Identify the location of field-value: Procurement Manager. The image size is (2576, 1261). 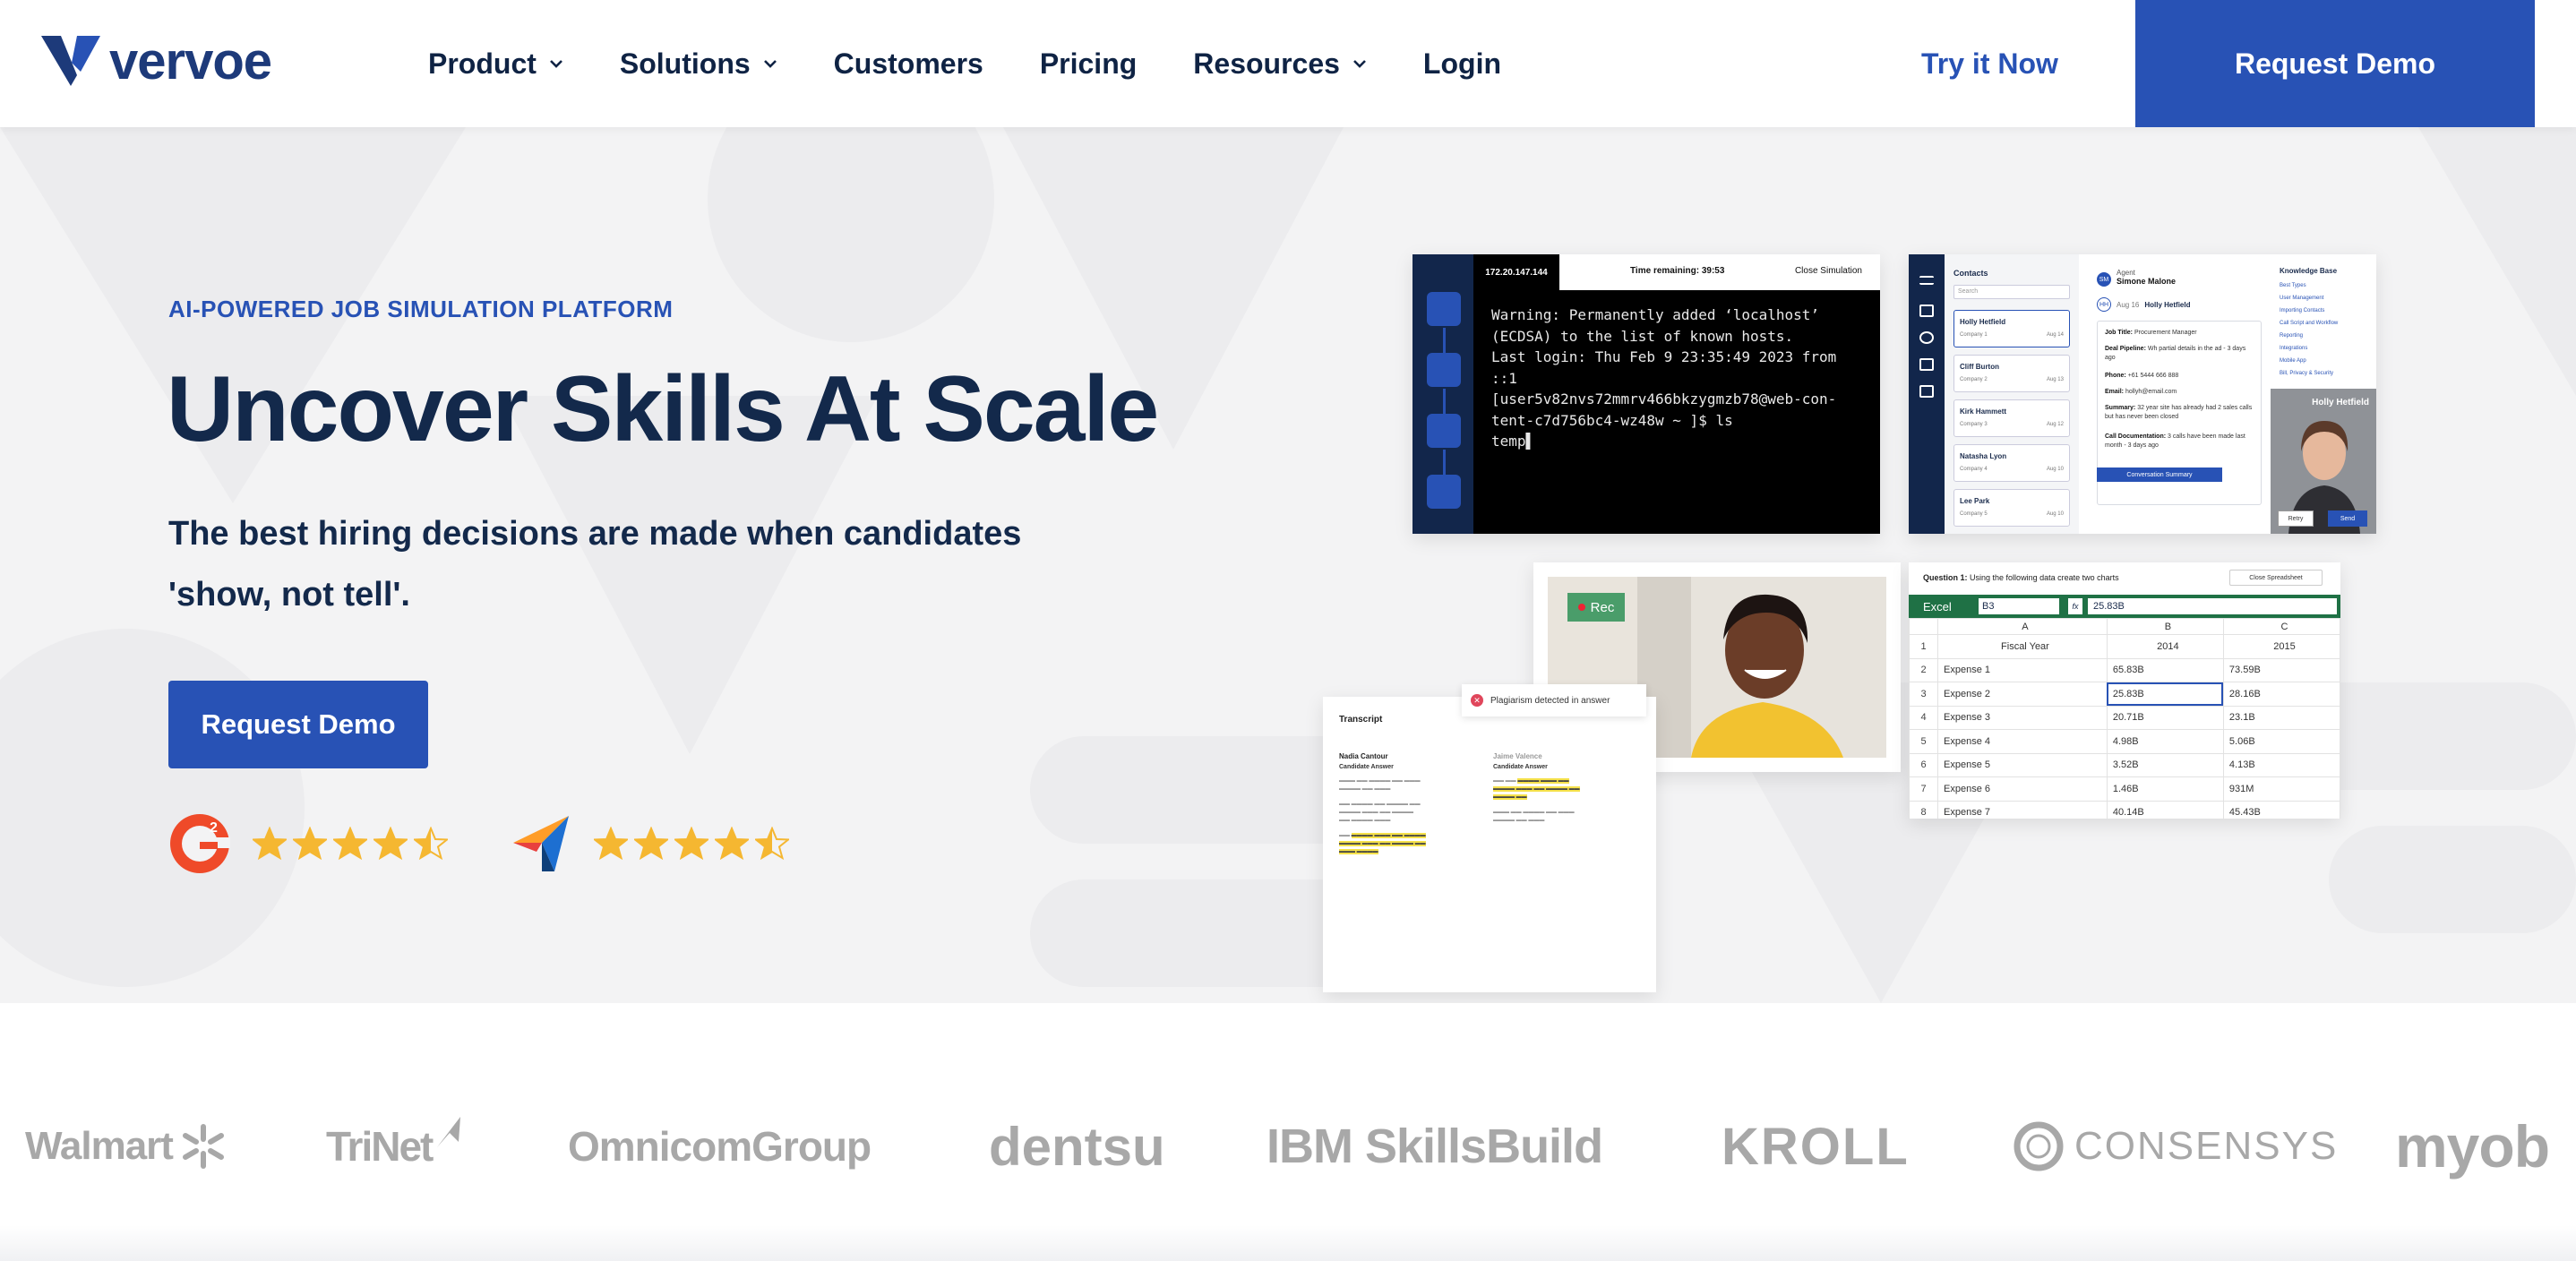
(2165, 333).